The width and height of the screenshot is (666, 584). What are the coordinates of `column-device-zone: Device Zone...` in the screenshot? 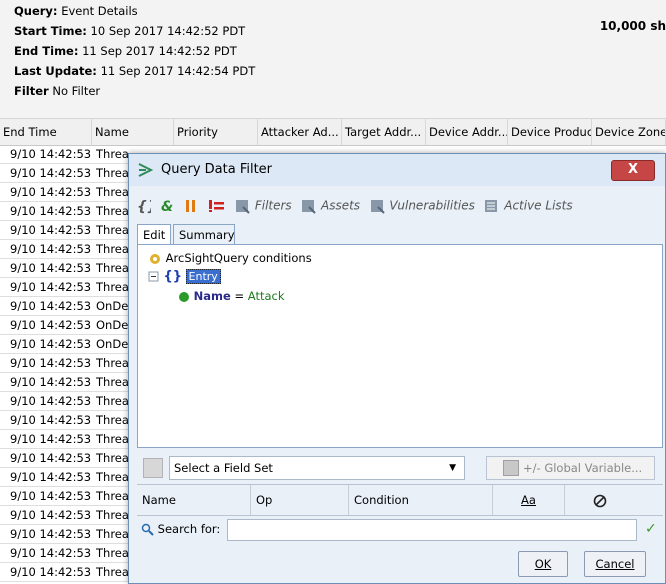 It's located at (629, 132).